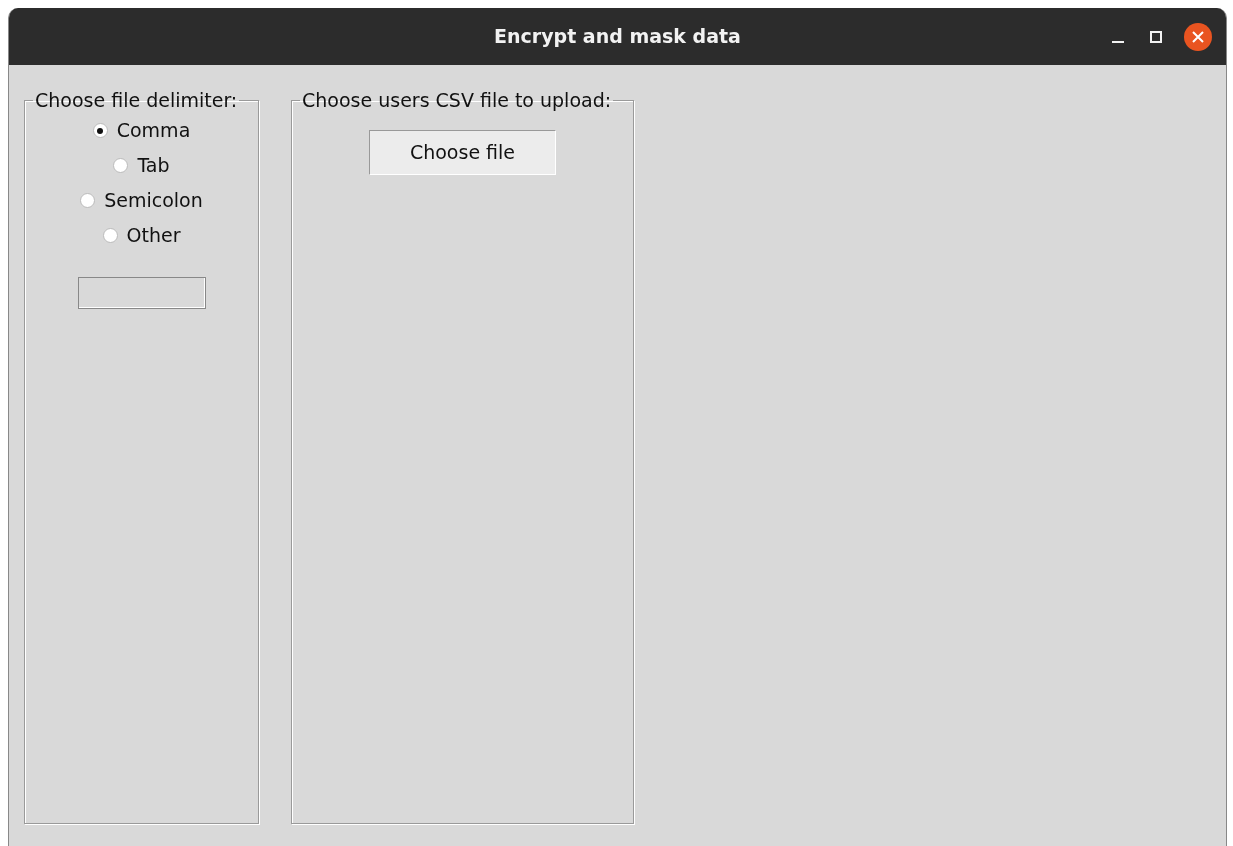 The height and width of the screenshot is (846, 1233). I want to click on window-title: Encrypt and mask data, so click(617, 36).